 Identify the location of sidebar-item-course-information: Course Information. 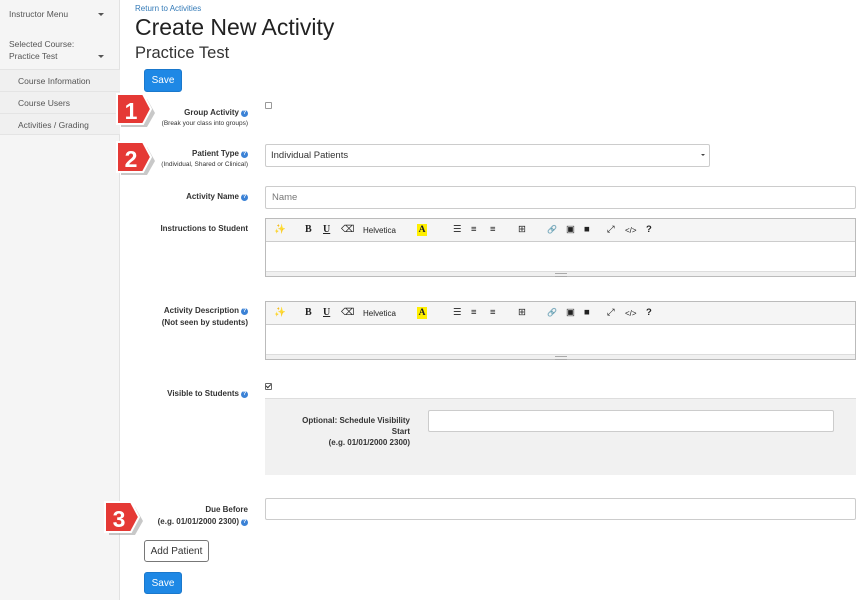
(60, 80).